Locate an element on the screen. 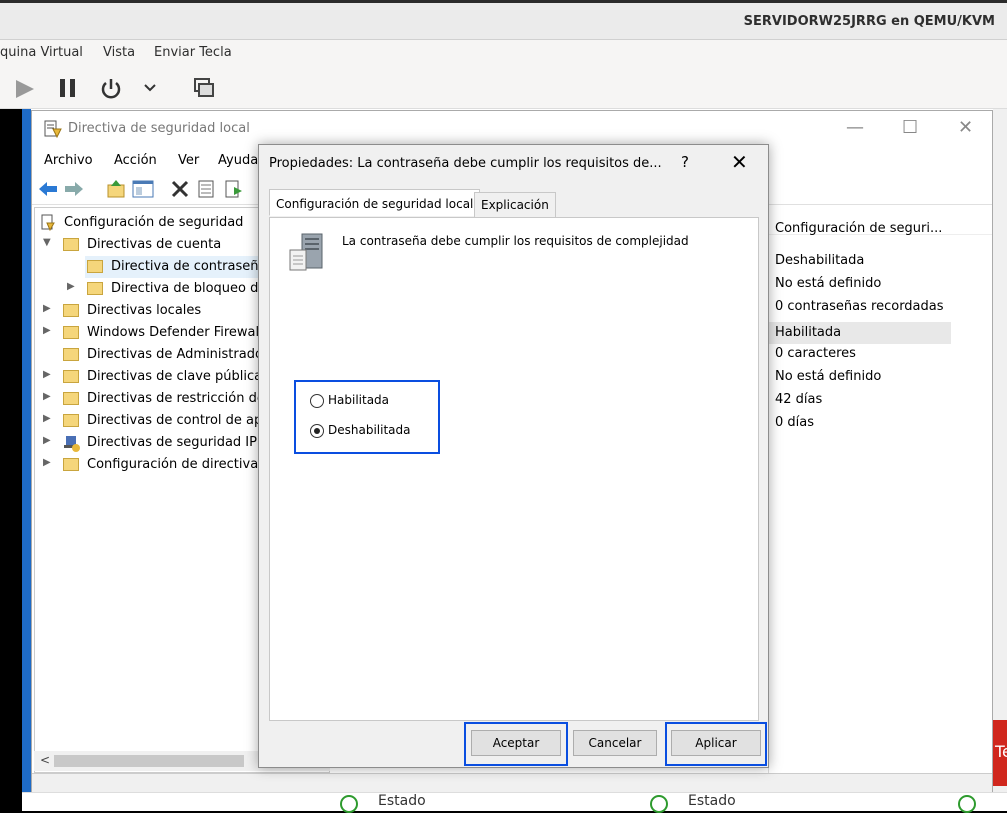  play-icon is located at coordinates (25, 89).